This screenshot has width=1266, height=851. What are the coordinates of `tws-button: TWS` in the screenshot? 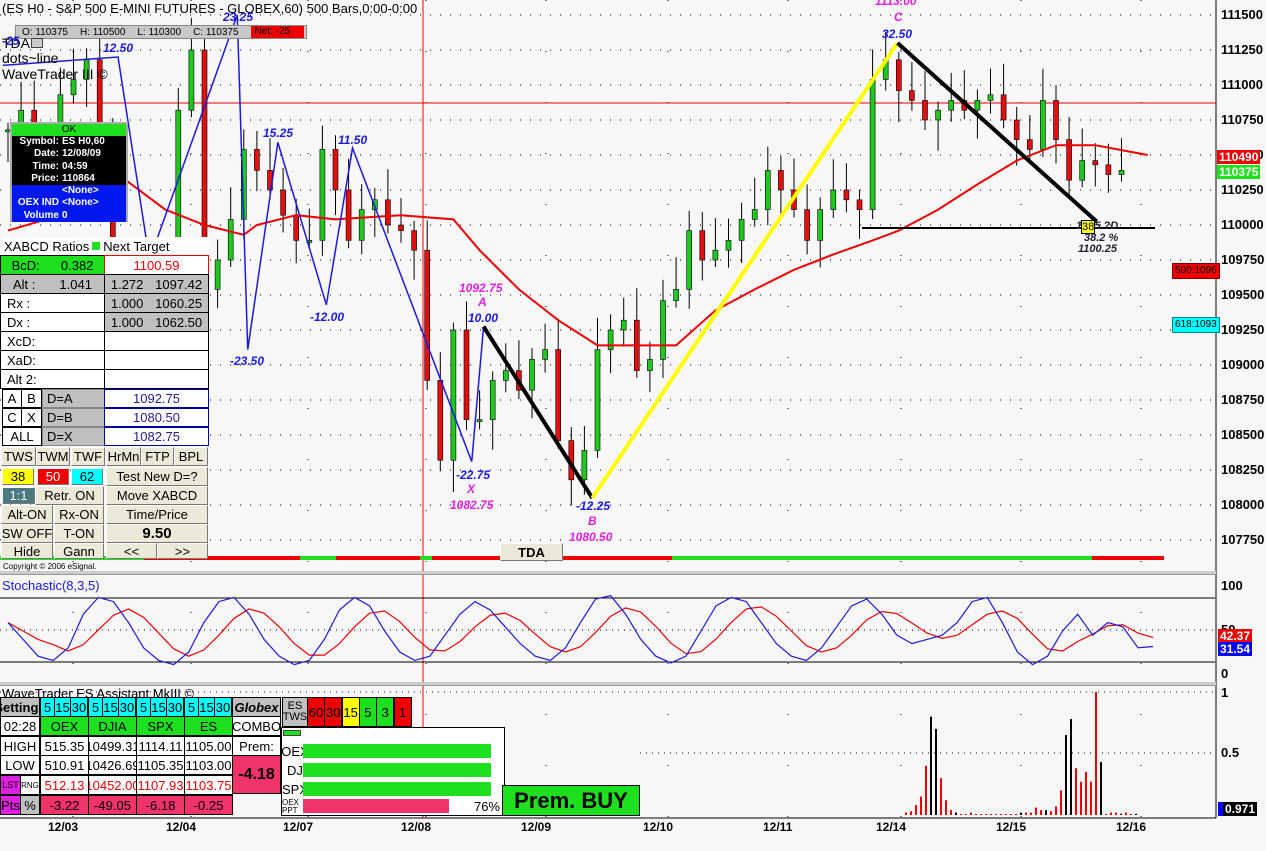 It's located at (18, 456).